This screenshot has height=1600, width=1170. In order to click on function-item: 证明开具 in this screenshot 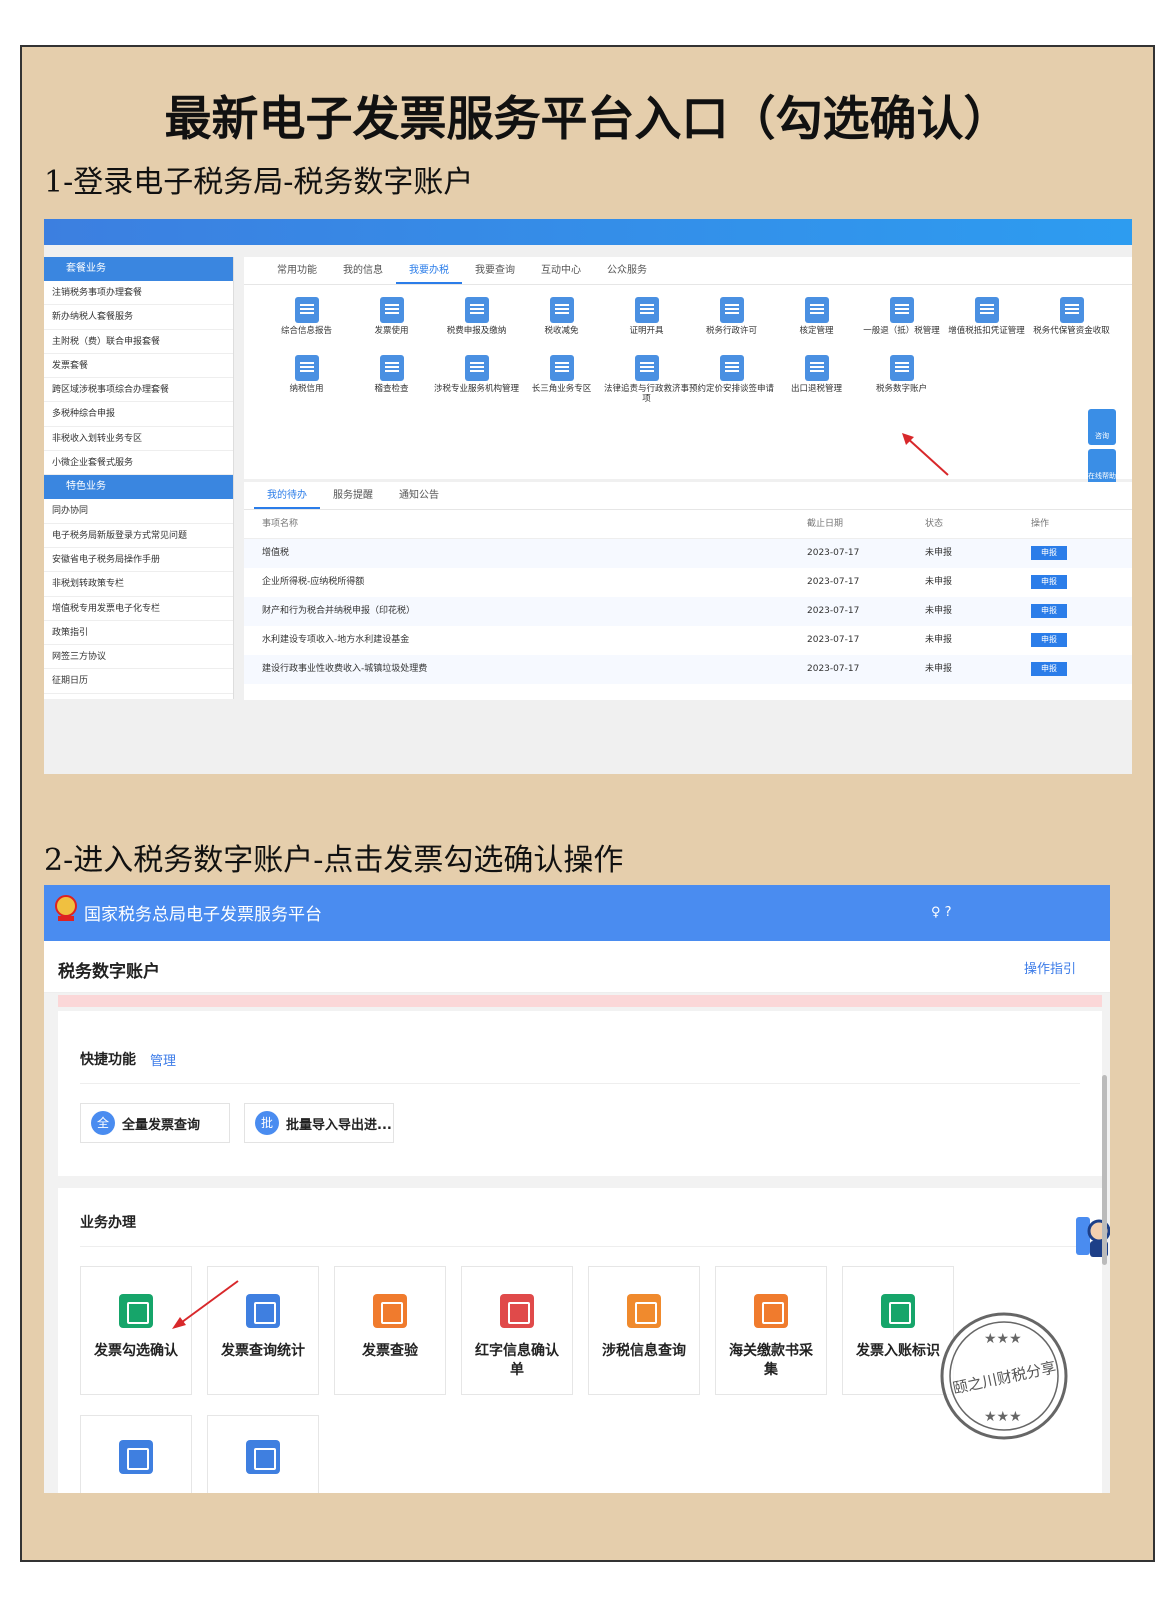, I will do `click(646, 323)`.